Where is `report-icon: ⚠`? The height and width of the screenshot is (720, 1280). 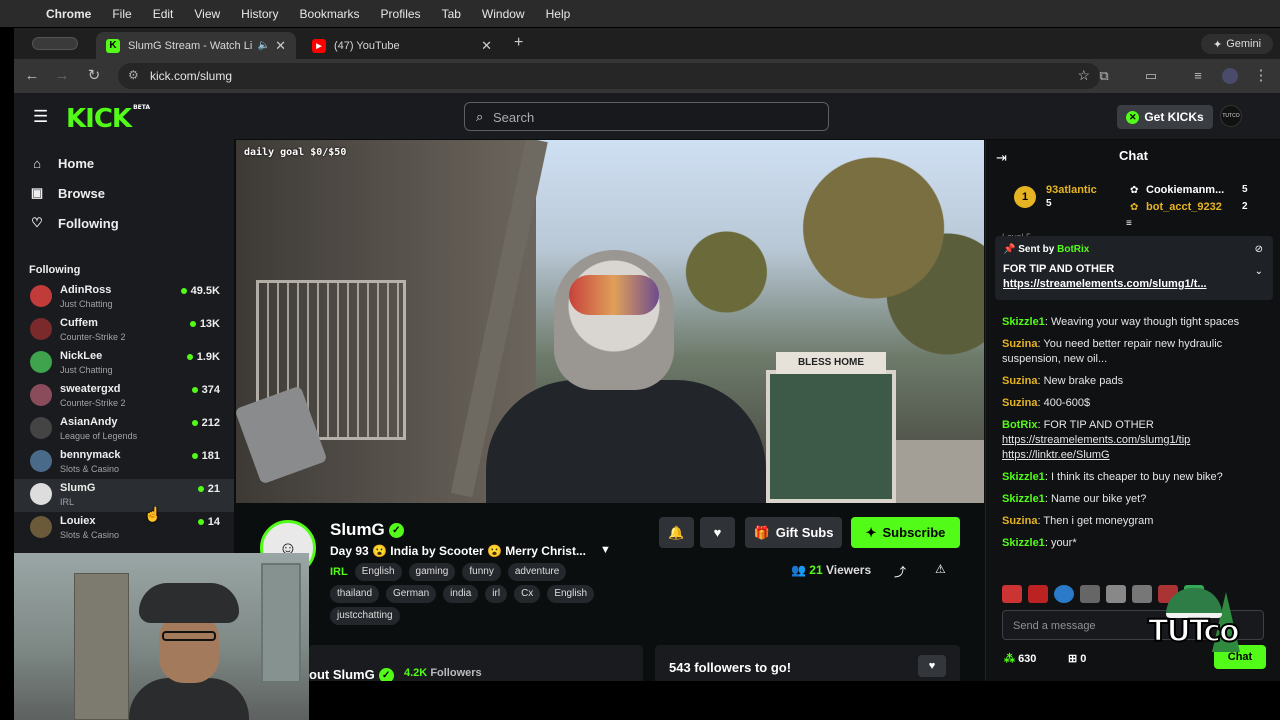 report-icon: ⚠ is located at coordinates (940, 569).